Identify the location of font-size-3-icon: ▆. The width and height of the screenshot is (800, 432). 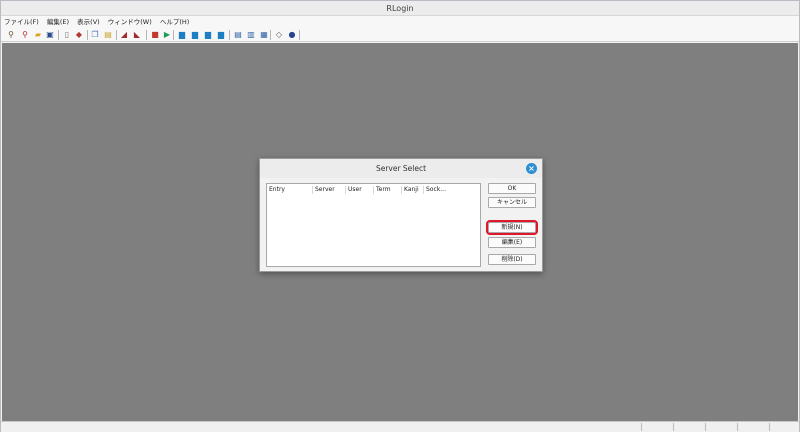
(208, 35).